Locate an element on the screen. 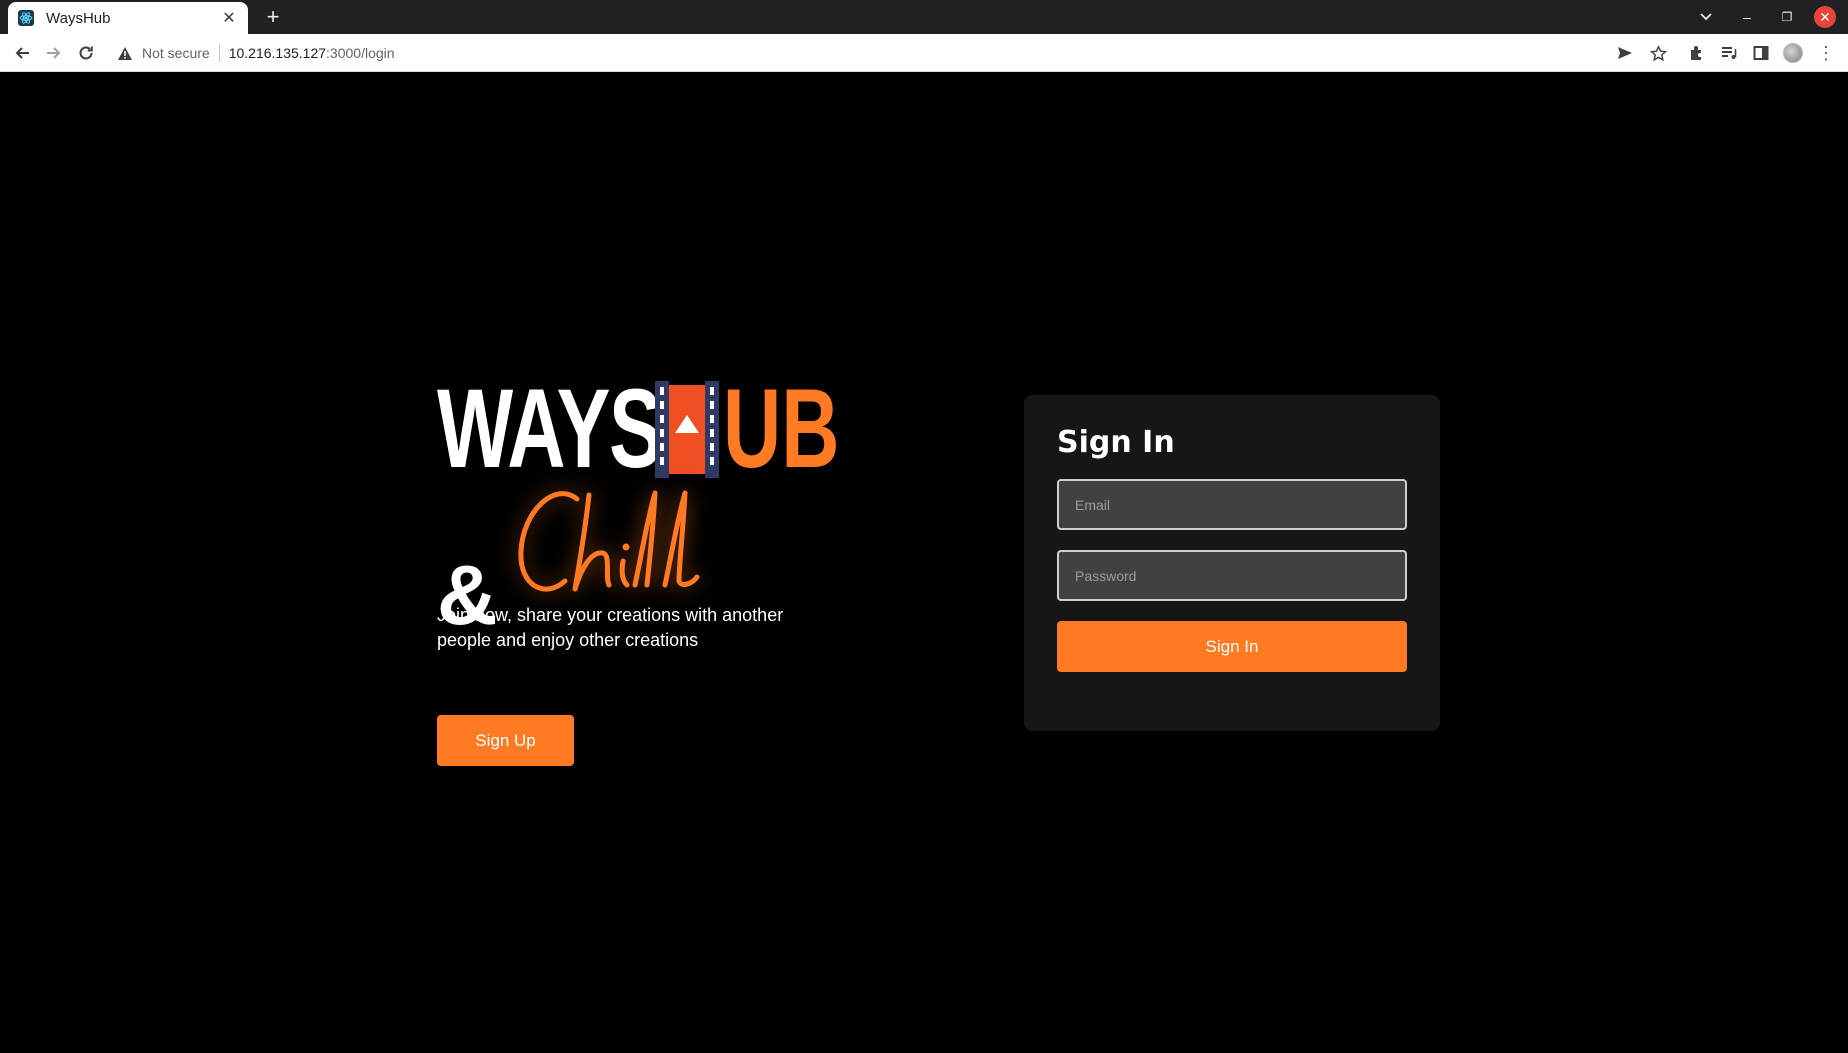 This screenshot has width=1848, height=1053. browser-toolbar: Not secure 10.216.135.127 :3000/login ⋮ is located at coordinates (924, 53).